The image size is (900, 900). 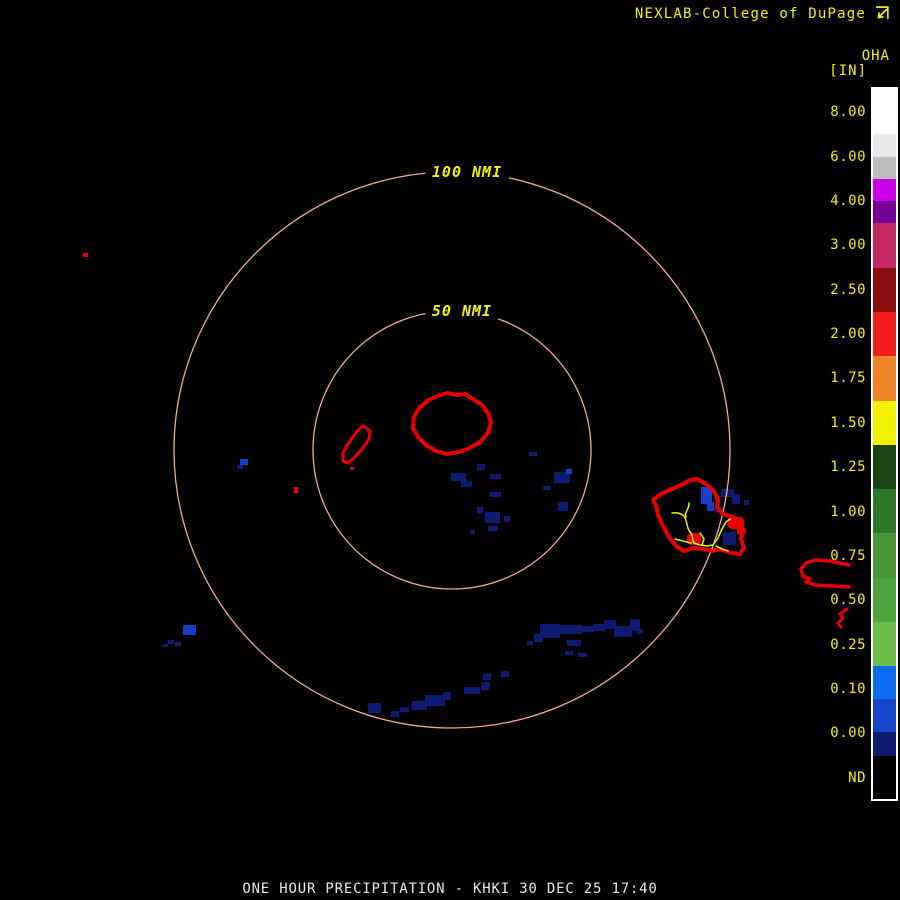 What do you see at coordinates (848, 71) in the screenshot?
I see `scale-units-label: [IN]` at bounding box center [848, 71].